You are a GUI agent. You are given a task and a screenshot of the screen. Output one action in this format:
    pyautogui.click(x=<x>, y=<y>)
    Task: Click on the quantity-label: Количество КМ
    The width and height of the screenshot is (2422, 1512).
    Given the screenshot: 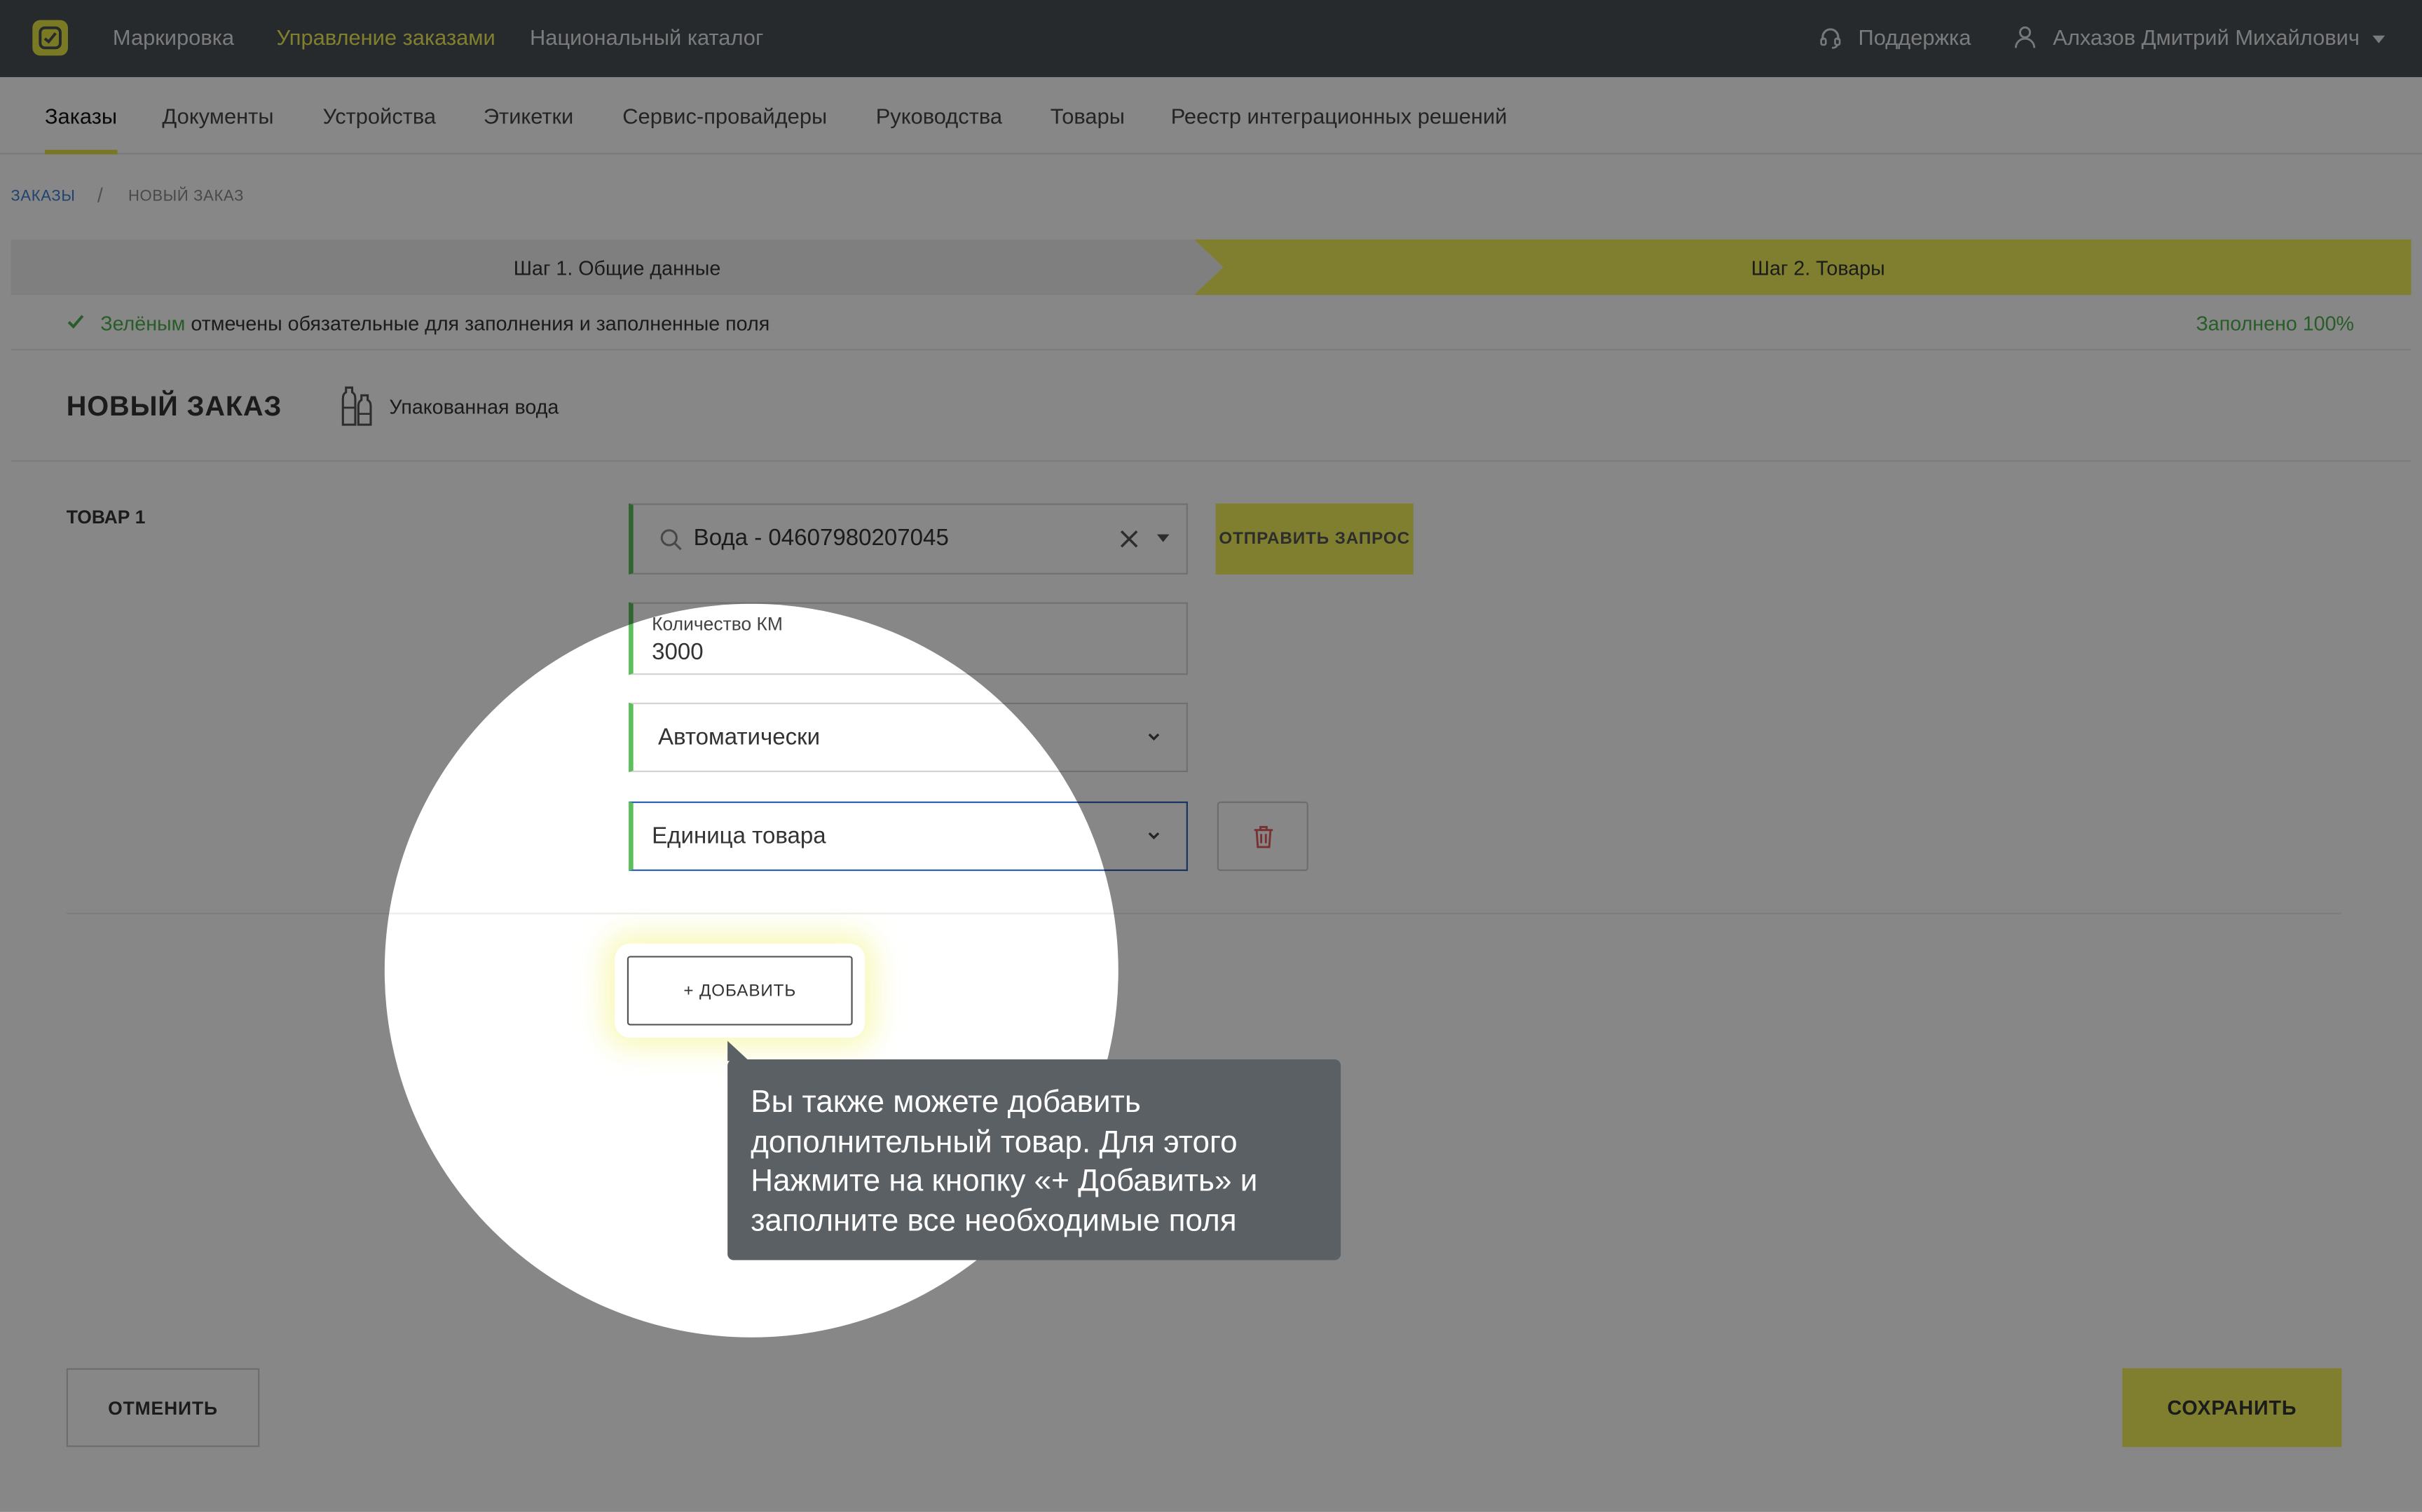 What is the action you would take?
    pyautogui.click(x=717, y=624)
    